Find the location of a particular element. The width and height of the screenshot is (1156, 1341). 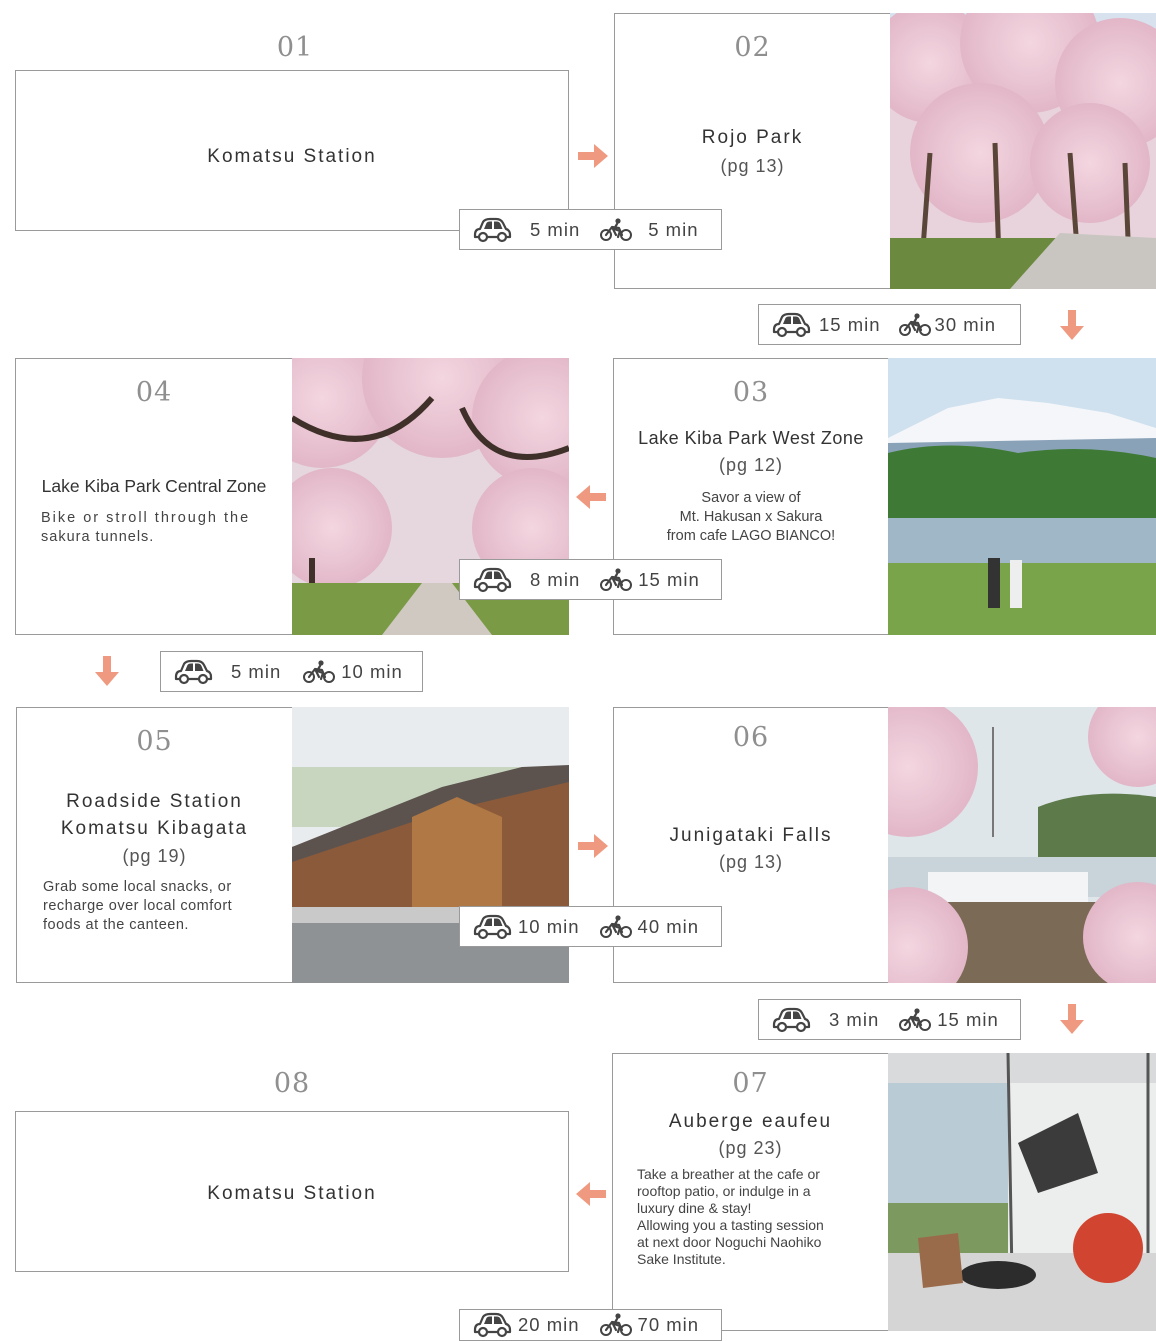

car-time: 3 min is located at coordinates (854, 1019).